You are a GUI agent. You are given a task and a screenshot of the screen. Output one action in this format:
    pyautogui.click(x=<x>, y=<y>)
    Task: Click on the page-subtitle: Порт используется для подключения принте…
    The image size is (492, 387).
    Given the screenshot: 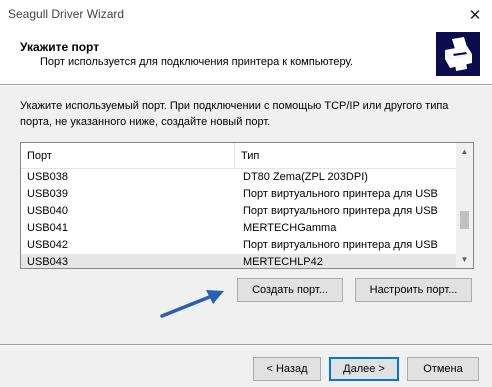 What is the action you would take?
    pyautogui.click(x=196, y=62)
    